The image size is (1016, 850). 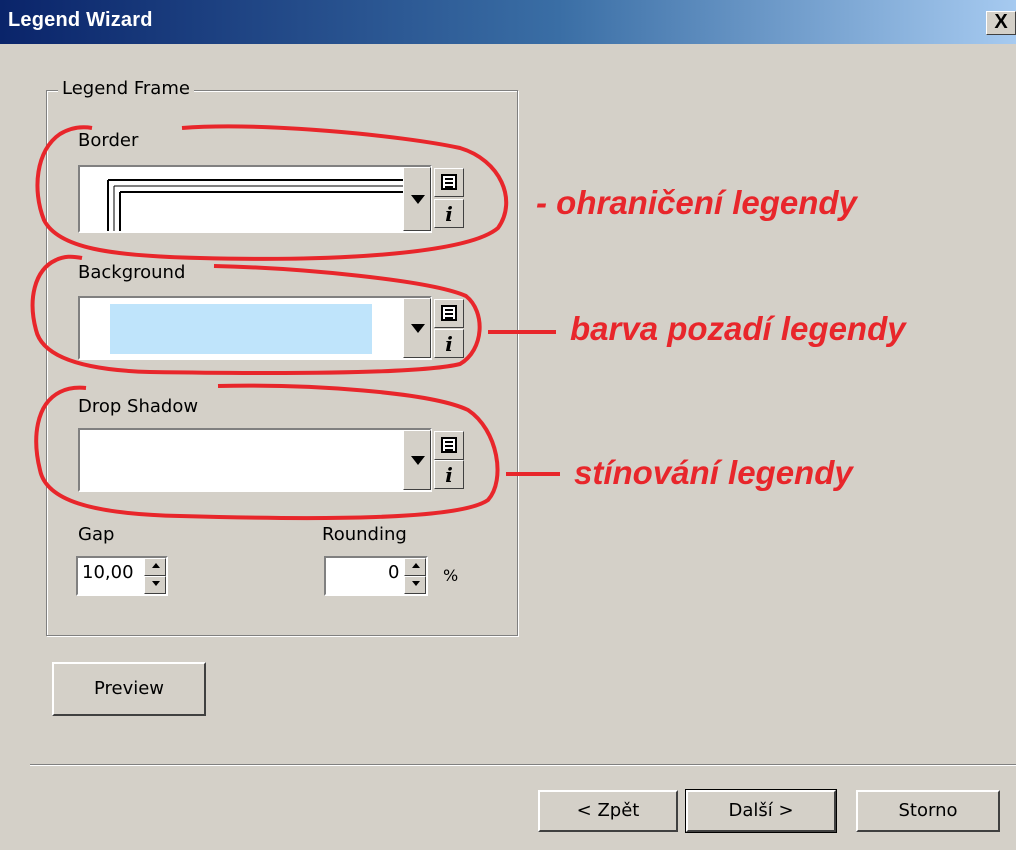 I want to click on gap-increment-button, so click(x=155, y=567).